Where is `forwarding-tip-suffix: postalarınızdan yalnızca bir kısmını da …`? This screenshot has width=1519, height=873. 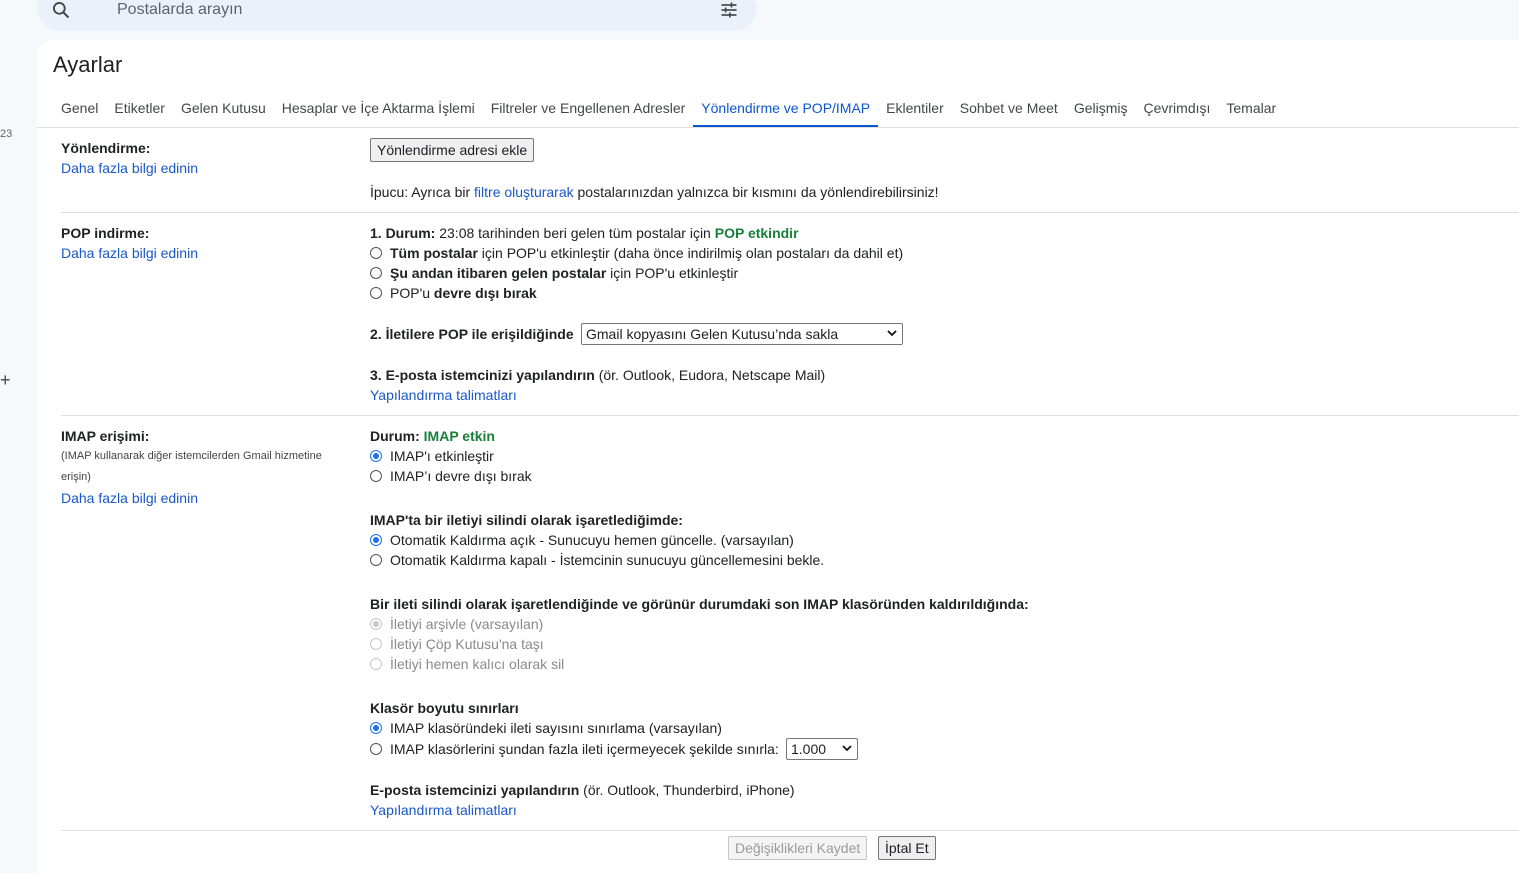 forwarding-tip-suffix: postalarınızdan yalnızca bir kısmını da … is located at coordinates (758, 192).